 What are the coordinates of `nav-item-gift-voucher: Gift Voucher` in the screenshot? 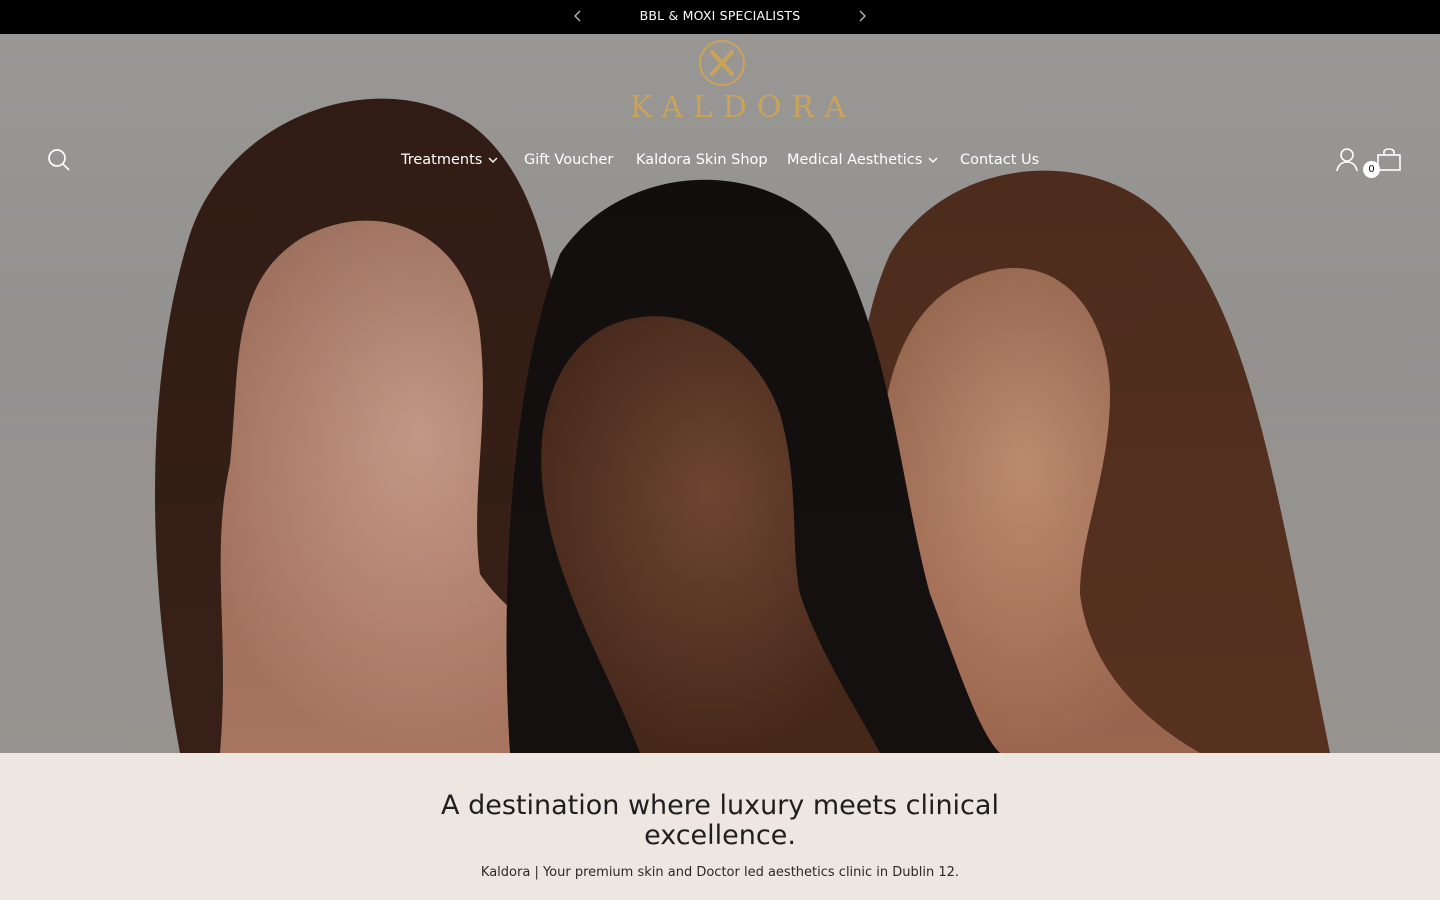 It's located at (568, 160).